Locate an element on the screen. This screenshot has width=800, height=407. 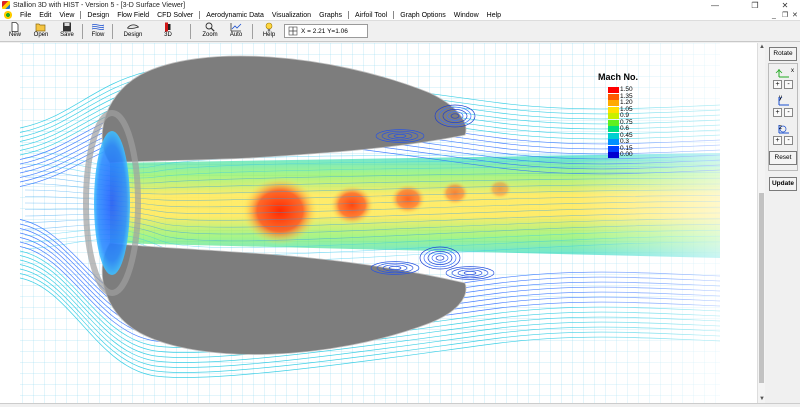
coordinate-text: X = 2.21 Y=1.06 is located at coordinates (324, 31).